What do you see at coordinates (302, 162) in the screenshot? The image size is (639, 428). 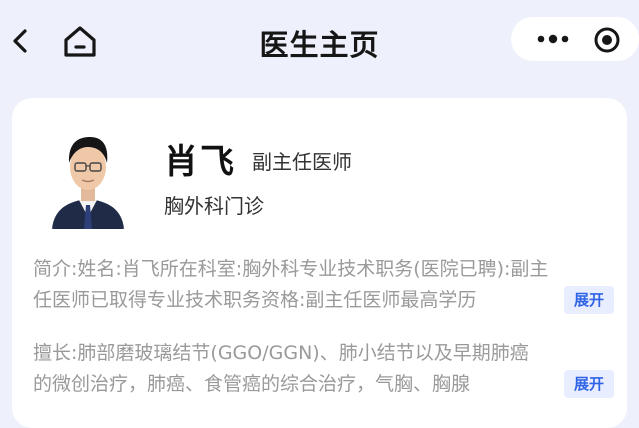 I see `doctor-title: 副主任医师` at bounding box center [302, 162].